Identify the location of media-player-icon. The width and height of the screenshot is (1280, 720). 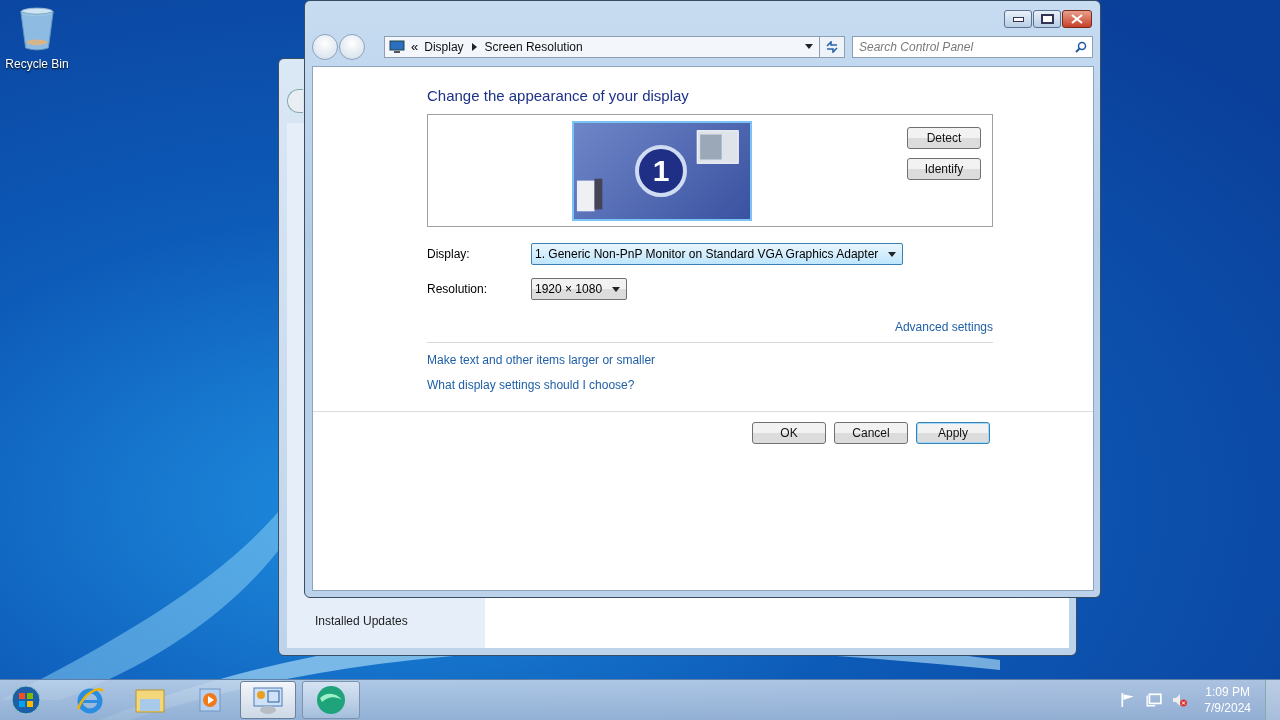
(210, 700).